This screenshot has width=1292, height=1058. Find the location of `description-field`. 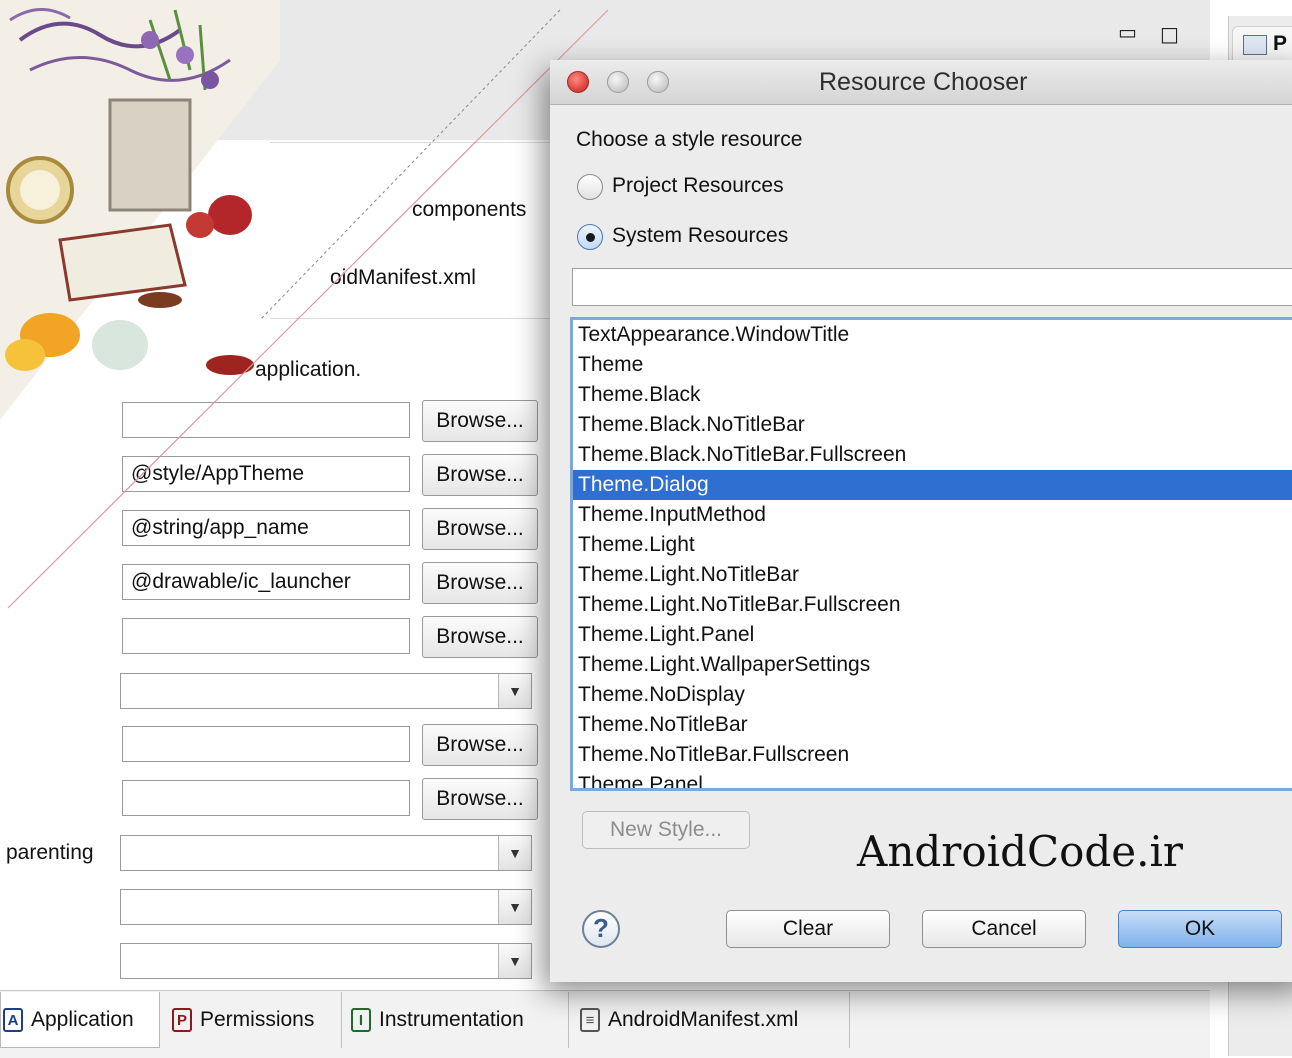

description-field is located at coordinates (266, 636).